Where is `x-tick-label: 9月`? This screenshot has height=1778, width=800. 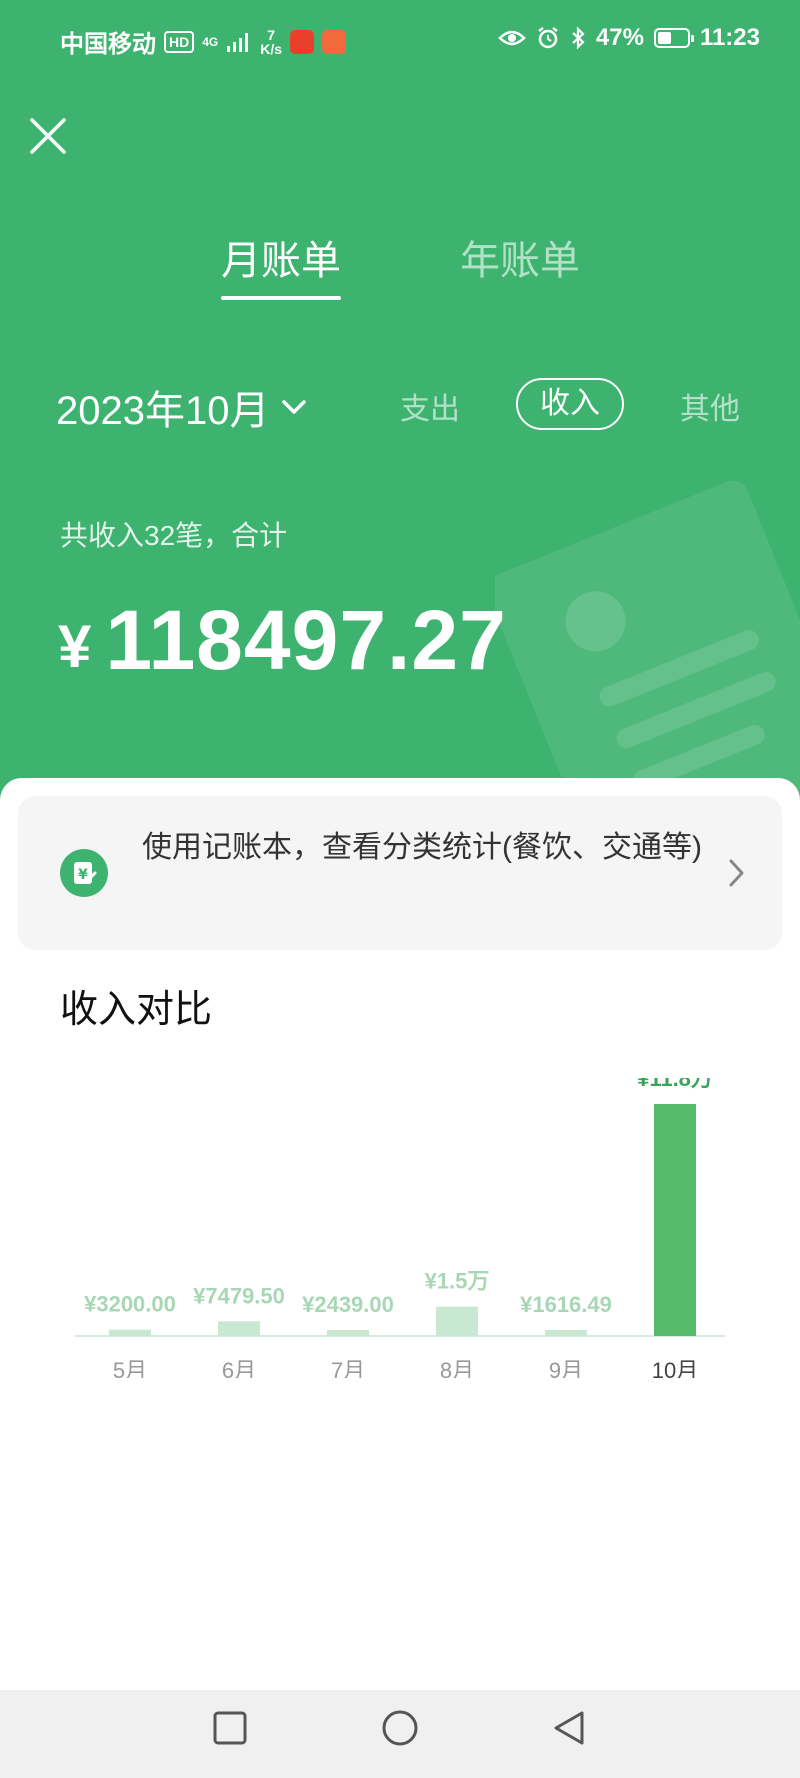
x-tick-label: 9月 is located at coordinates (566, 1368).